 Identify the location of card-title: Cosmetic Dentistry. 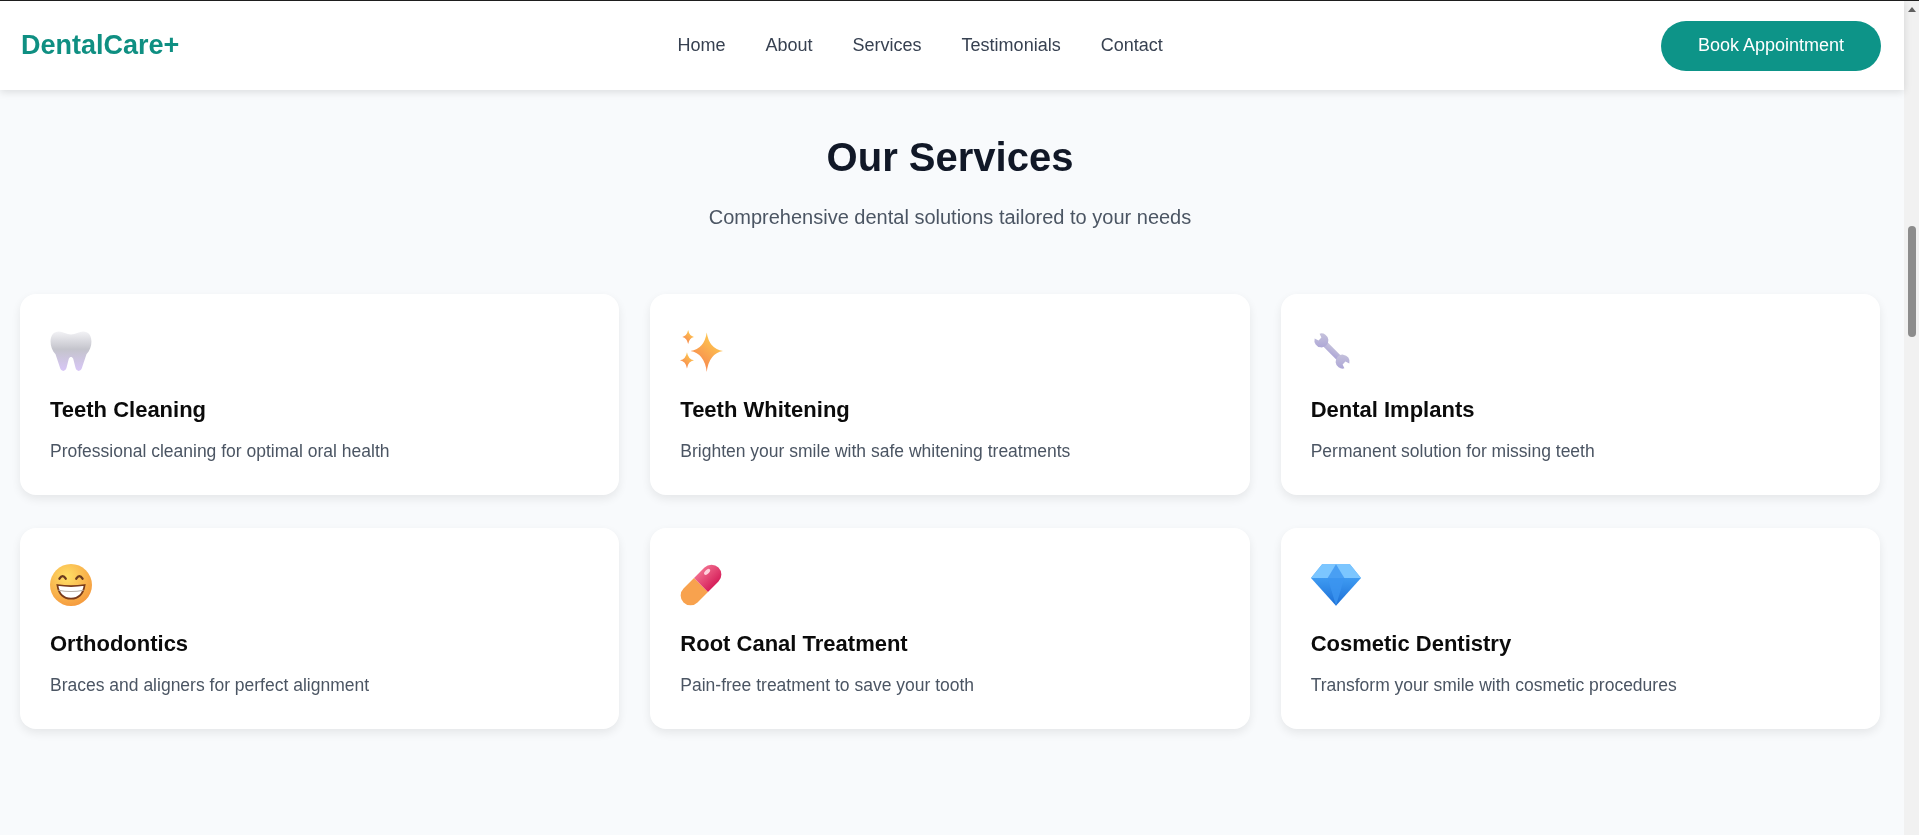
(1411, 644).